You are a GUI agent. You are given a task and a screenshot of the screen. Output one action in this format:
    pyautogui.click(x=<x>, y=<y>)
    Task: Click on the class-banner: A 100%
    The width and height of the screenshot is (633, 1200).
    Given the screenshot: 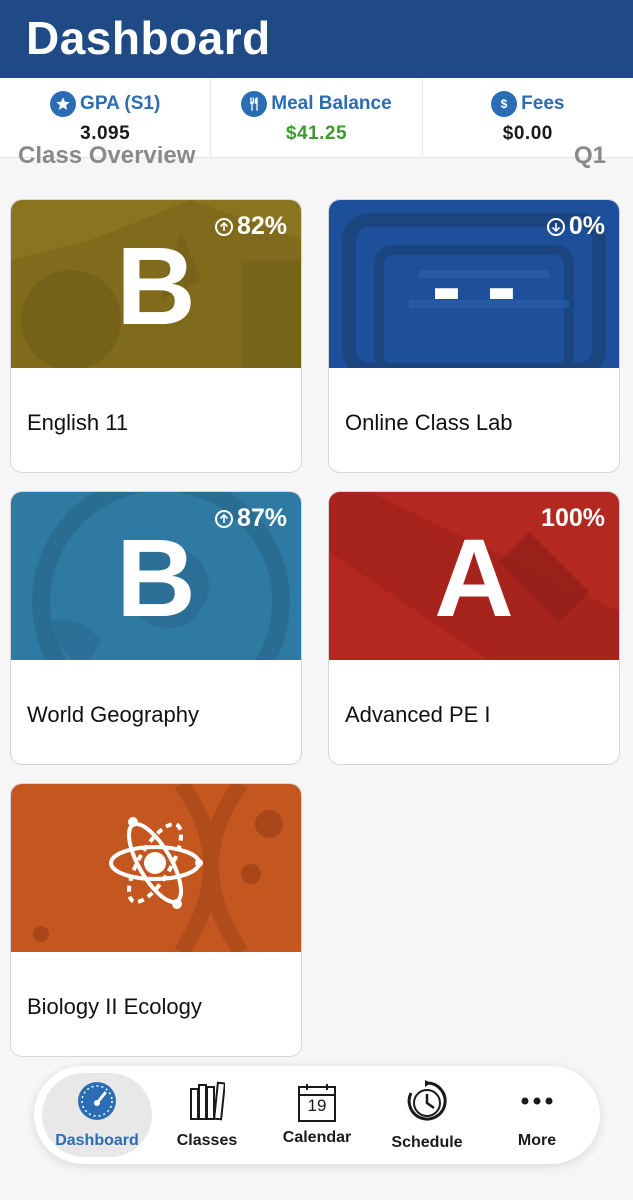 What is the action you would take?
    pyautogui.click(x=474, y=576)
    